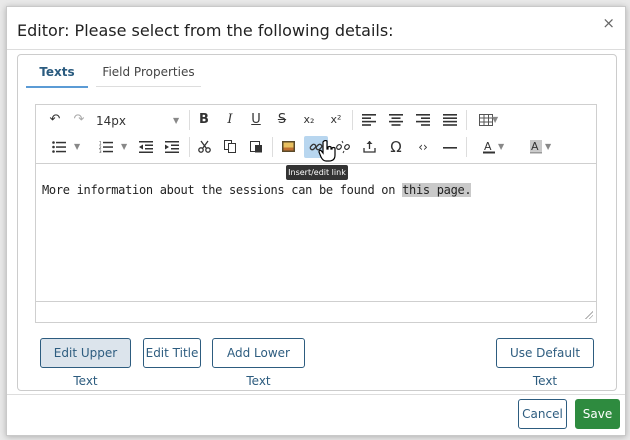 This screenshot has width=630, height=440. Describe the element at coordinates (423, 120) in the screenshot. I see `align-right-icon` at that location.